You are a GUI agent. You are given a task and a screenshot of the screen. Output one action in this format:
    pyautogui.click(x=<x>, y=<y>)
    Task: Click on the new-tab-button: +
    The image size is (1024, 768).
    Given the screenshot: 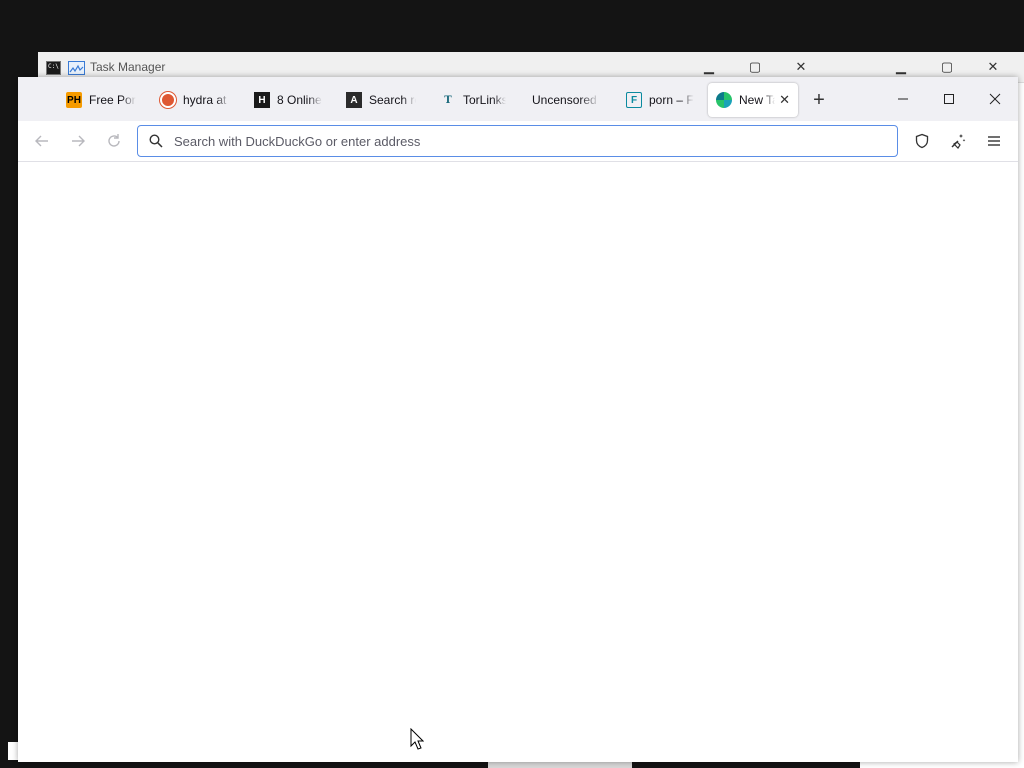 What is the action you would take?
    pyautogui.click(x=819, y=100)
    